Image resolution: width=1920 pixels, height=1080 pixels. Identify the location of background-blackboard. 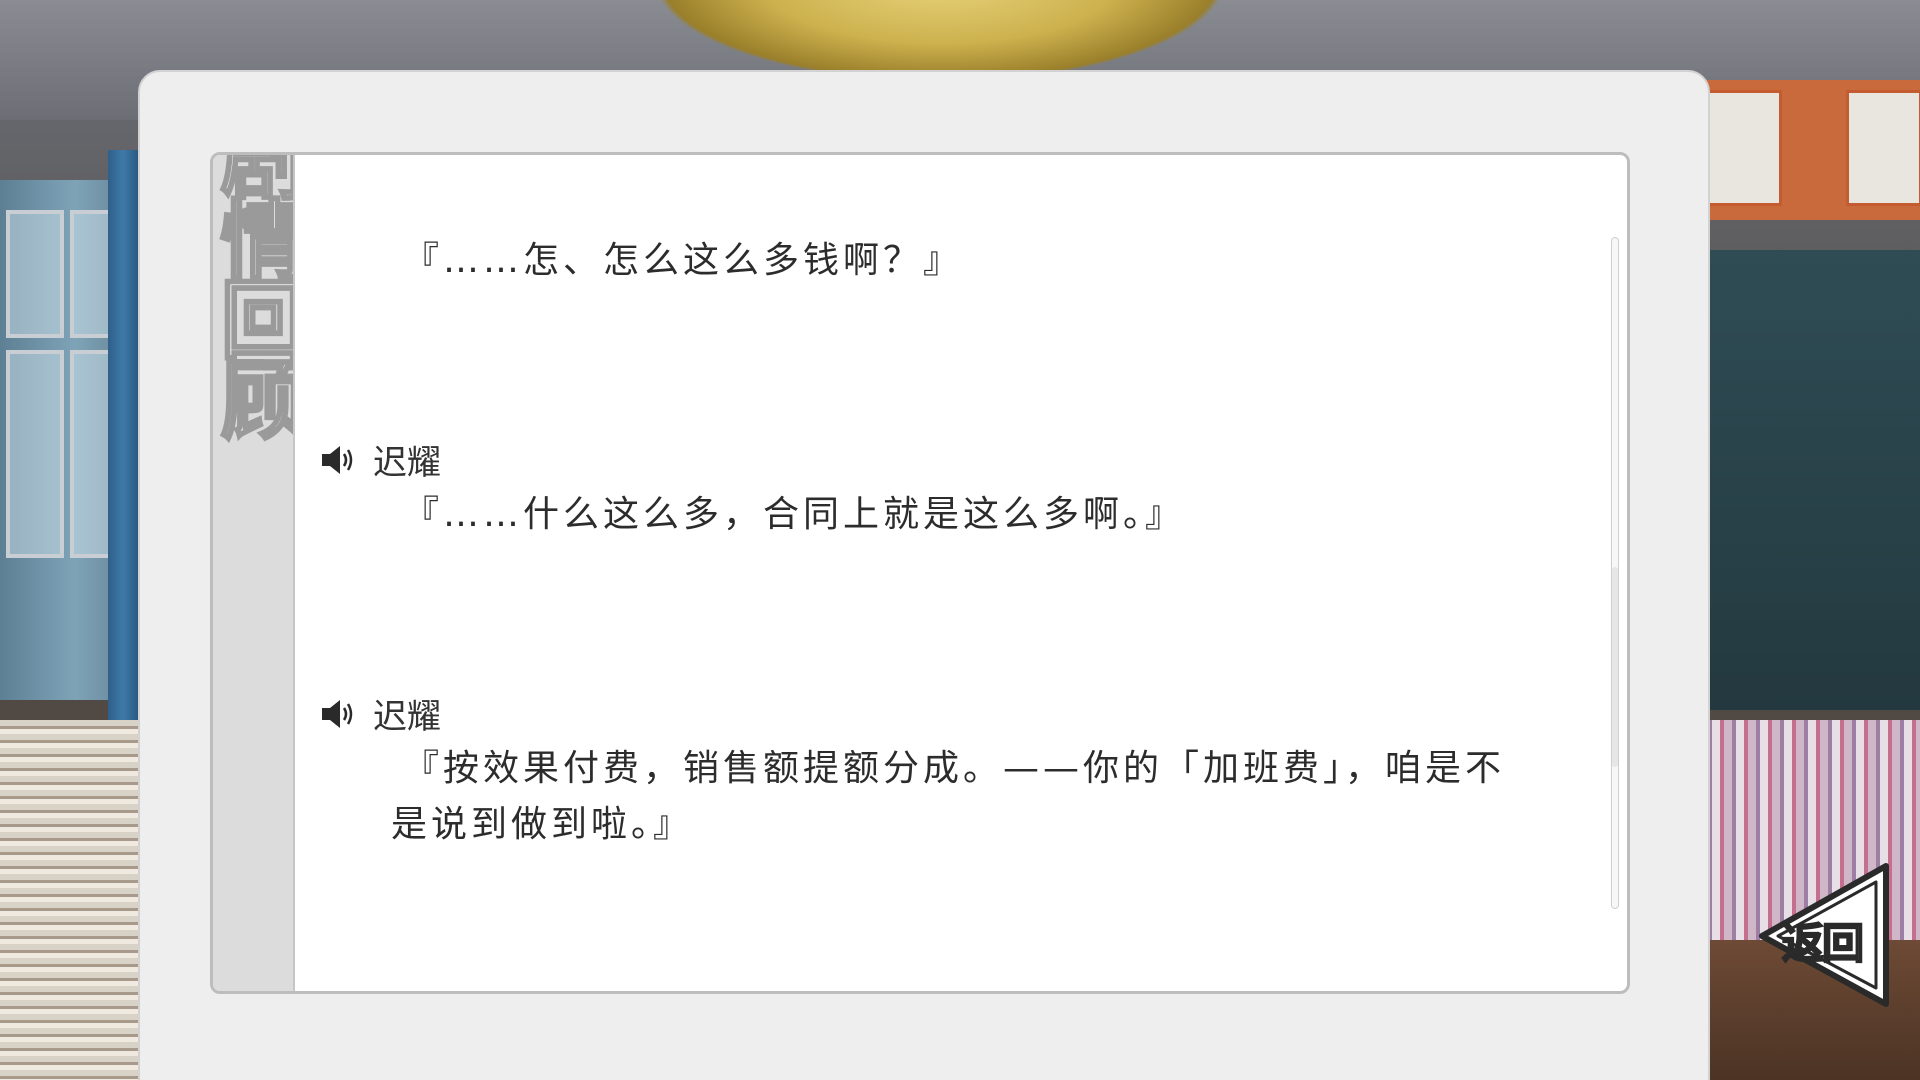
(1810, 480).